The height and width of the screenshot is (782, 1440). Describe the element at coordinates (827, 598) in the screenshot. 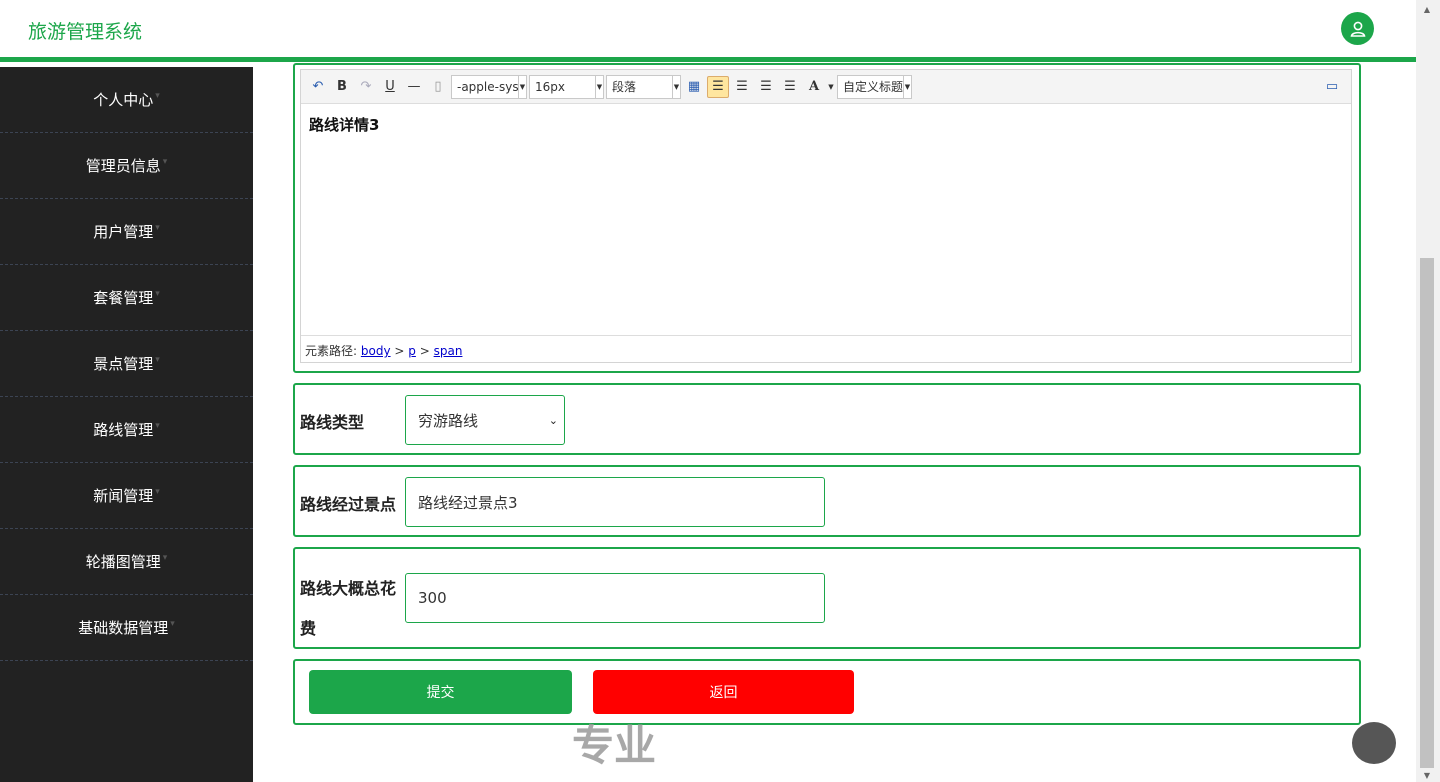

I see `route-cost-row: 路线大概总花 费 300` at that location.